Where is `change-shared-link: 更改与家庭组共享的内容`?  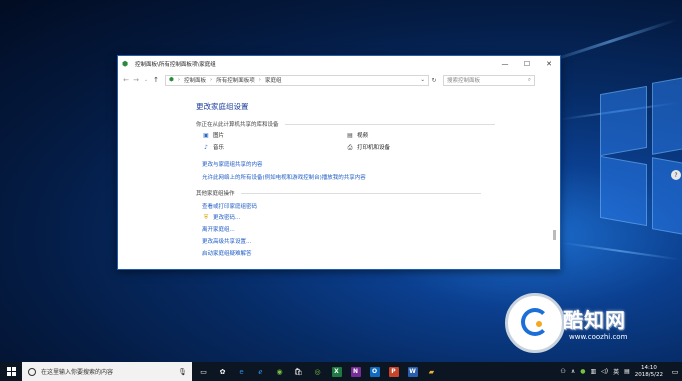 change-shared-link: 更改与家庭组共享的内容 is located at coordinates (232, 164).